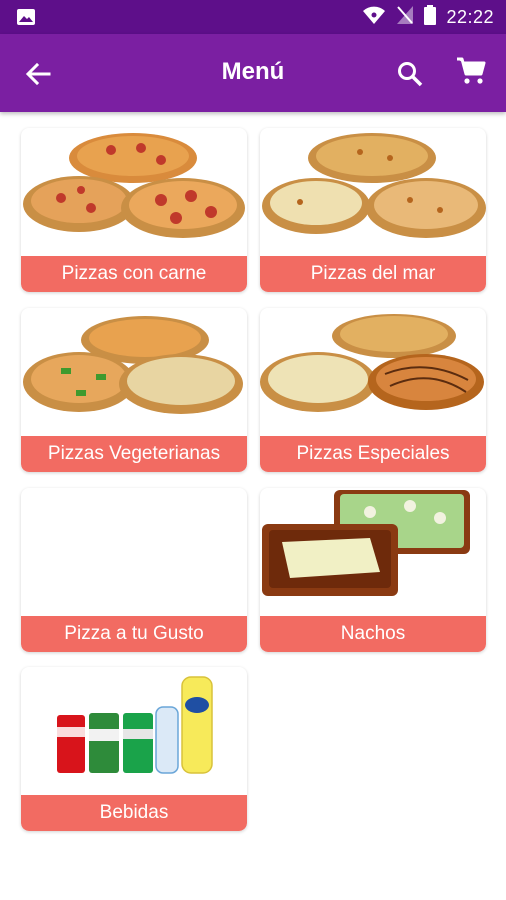 Image resolution: width=506 pixels, height=900 pixels. What do you see at coordinates (373, 454) in the screenshot?
I see `category-label: Pizzas Especiales` at bounding box center [373, 454].